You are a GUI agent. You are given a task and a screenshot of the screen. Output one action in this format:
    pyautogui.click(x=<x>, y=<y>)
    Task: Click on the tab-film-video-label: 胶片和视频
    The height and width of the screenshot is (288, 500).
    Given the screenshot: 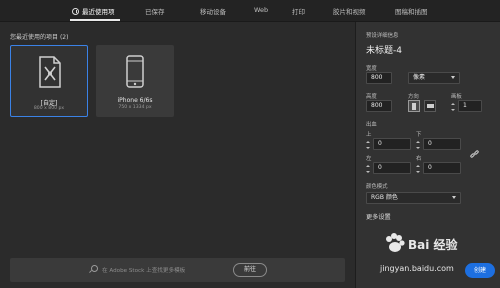 What is the action you would take?
    pyautogui.click(x=349, y=12)
    